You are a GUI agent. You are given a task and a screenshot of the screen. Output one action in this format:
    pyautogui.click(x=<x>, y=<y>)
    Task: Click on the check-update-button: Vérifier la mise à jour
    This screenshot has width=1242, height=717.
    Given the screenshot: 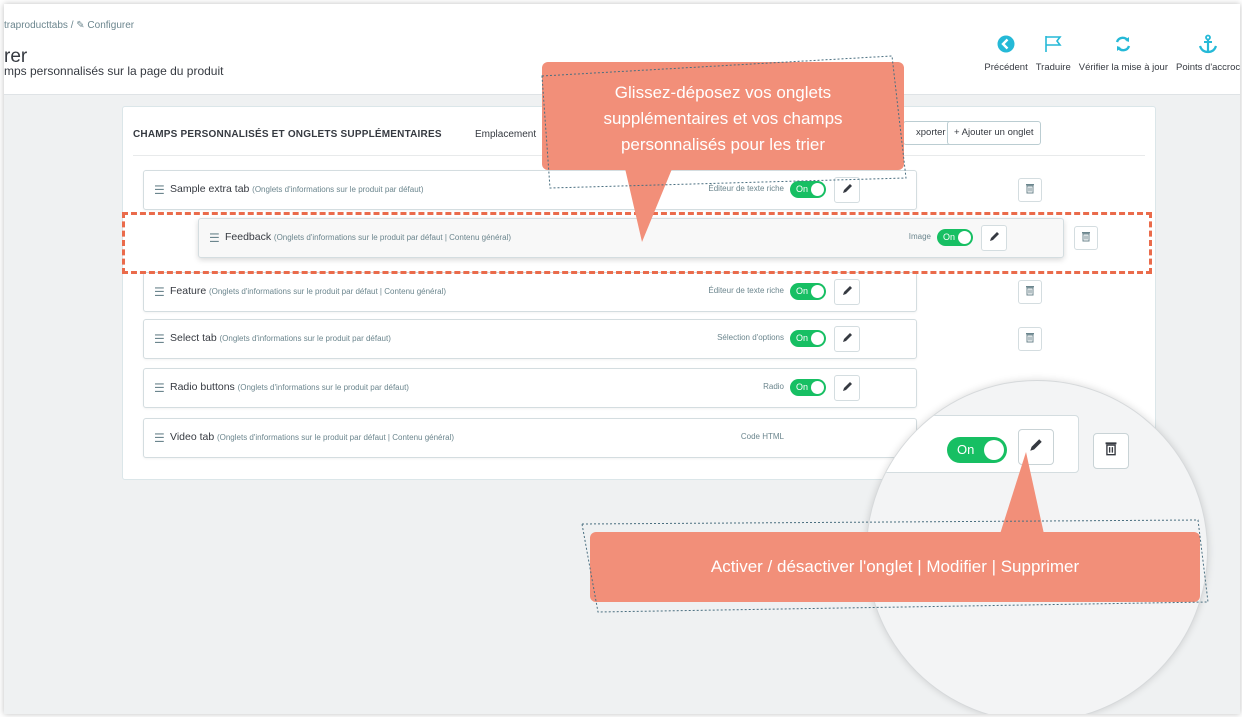 What is the action you would take?
    pyautogui.click(x=1123, y=53)
    